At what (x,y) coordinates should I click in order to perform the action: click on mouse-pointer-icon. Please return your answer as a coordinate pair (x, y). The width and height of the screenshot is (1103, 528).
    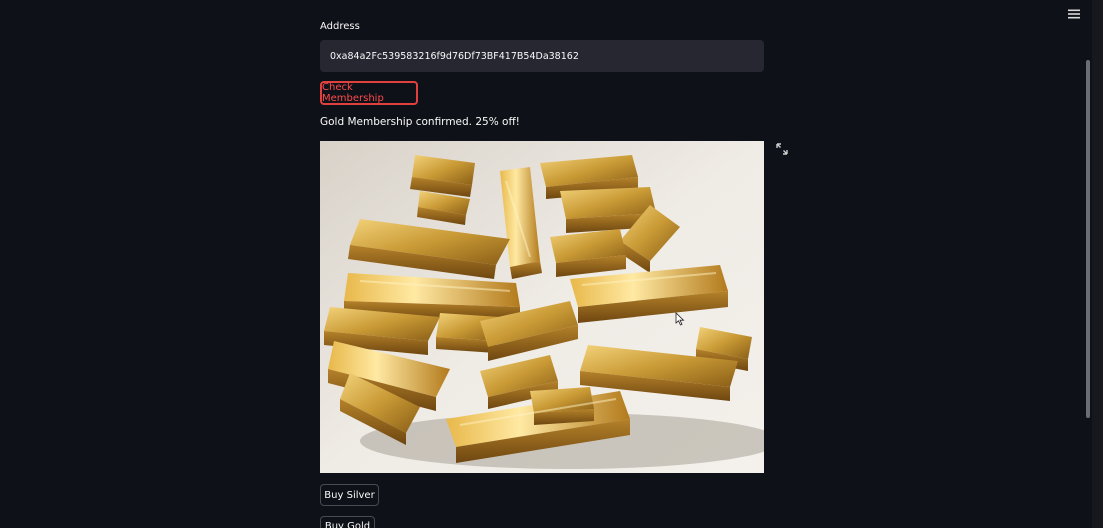
    Looking at the image, I should click on (680, 320).